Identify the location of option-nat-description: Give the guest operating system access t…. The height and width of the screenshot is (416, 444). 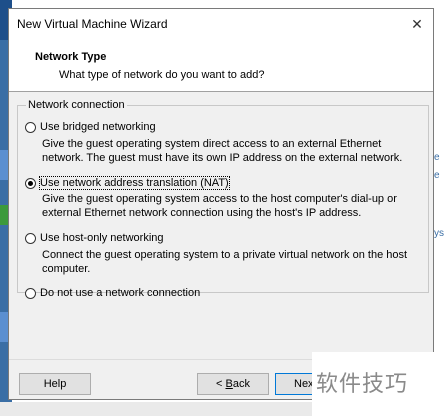
(219, 206).